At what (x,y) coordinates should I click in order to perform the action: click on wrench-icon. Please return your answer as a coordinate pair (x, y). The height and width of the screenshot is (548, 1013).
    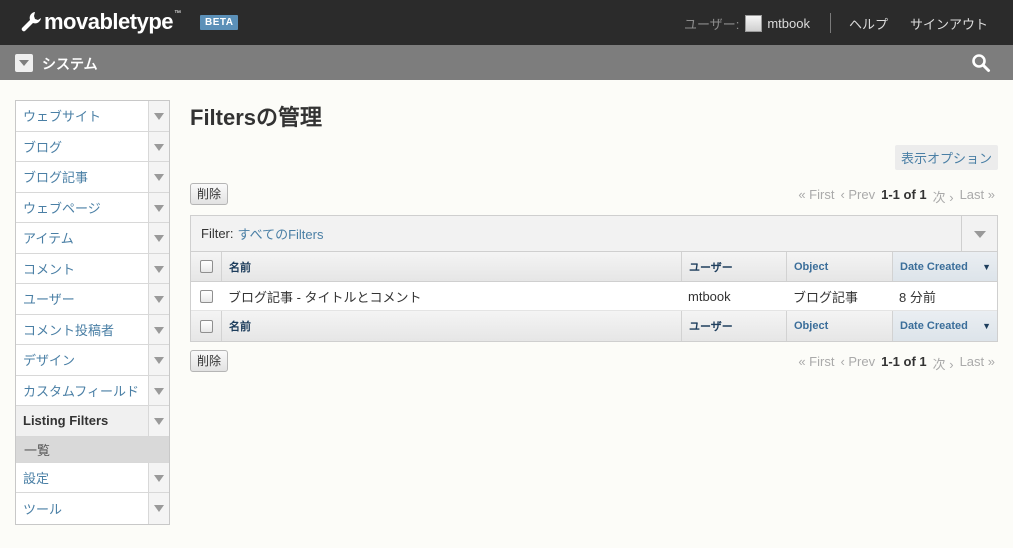
    Looking at the image, I should click on (31, 22).